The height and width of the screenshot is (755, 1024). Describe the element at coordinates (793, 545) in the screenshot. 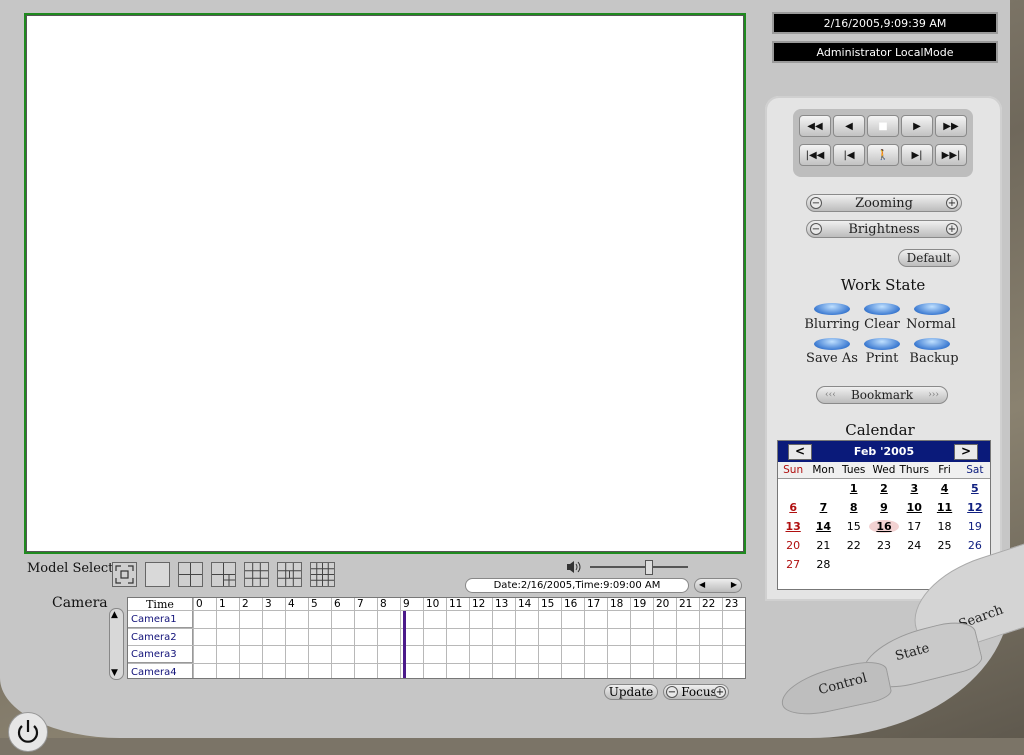

I see `calendar-day: 20` at that location.